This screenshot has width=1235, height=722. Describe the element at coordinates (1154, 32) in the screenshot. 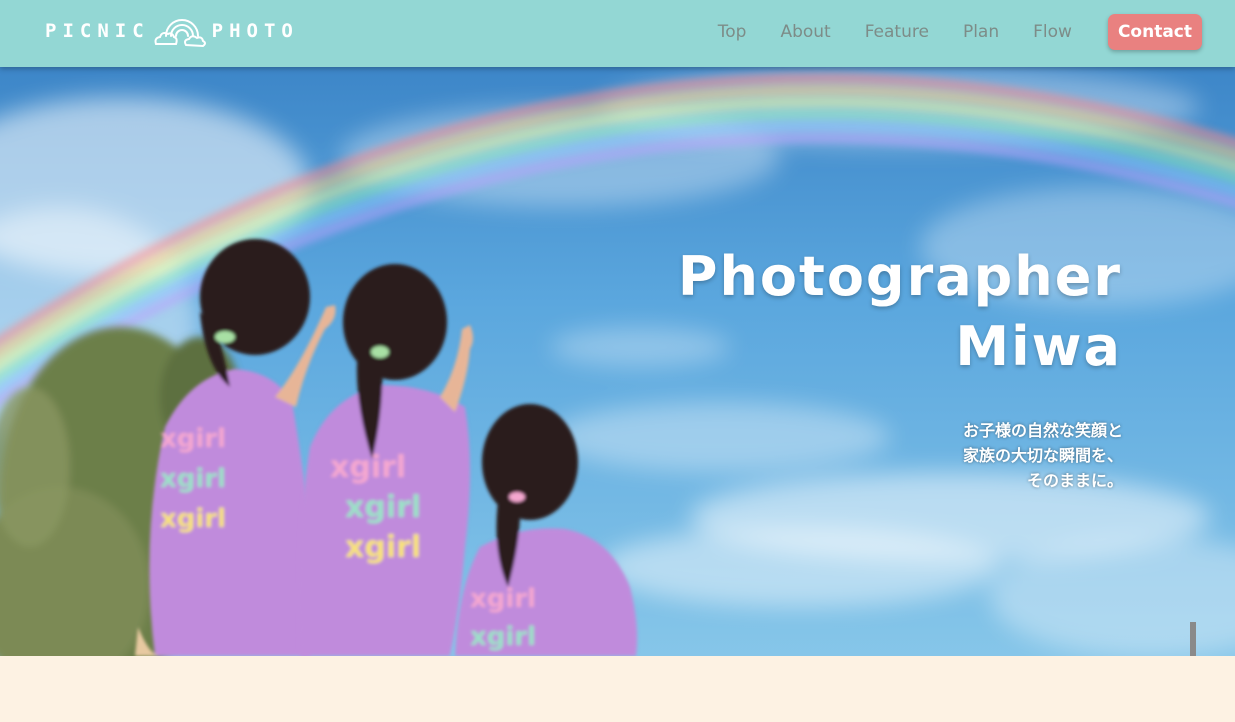

I see `contact-button: Contact` at that location.